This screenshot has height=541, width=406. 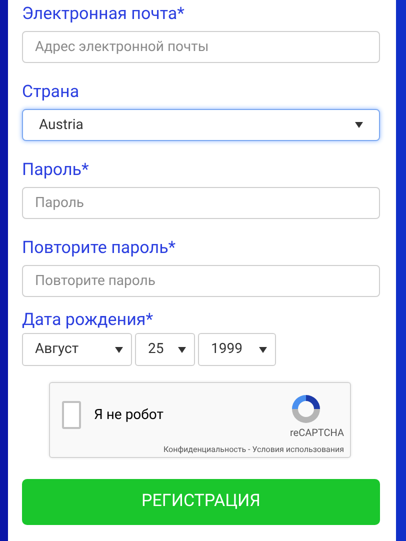 I want to click on recaptcha-logo-icon, so click(x=306, y=409).